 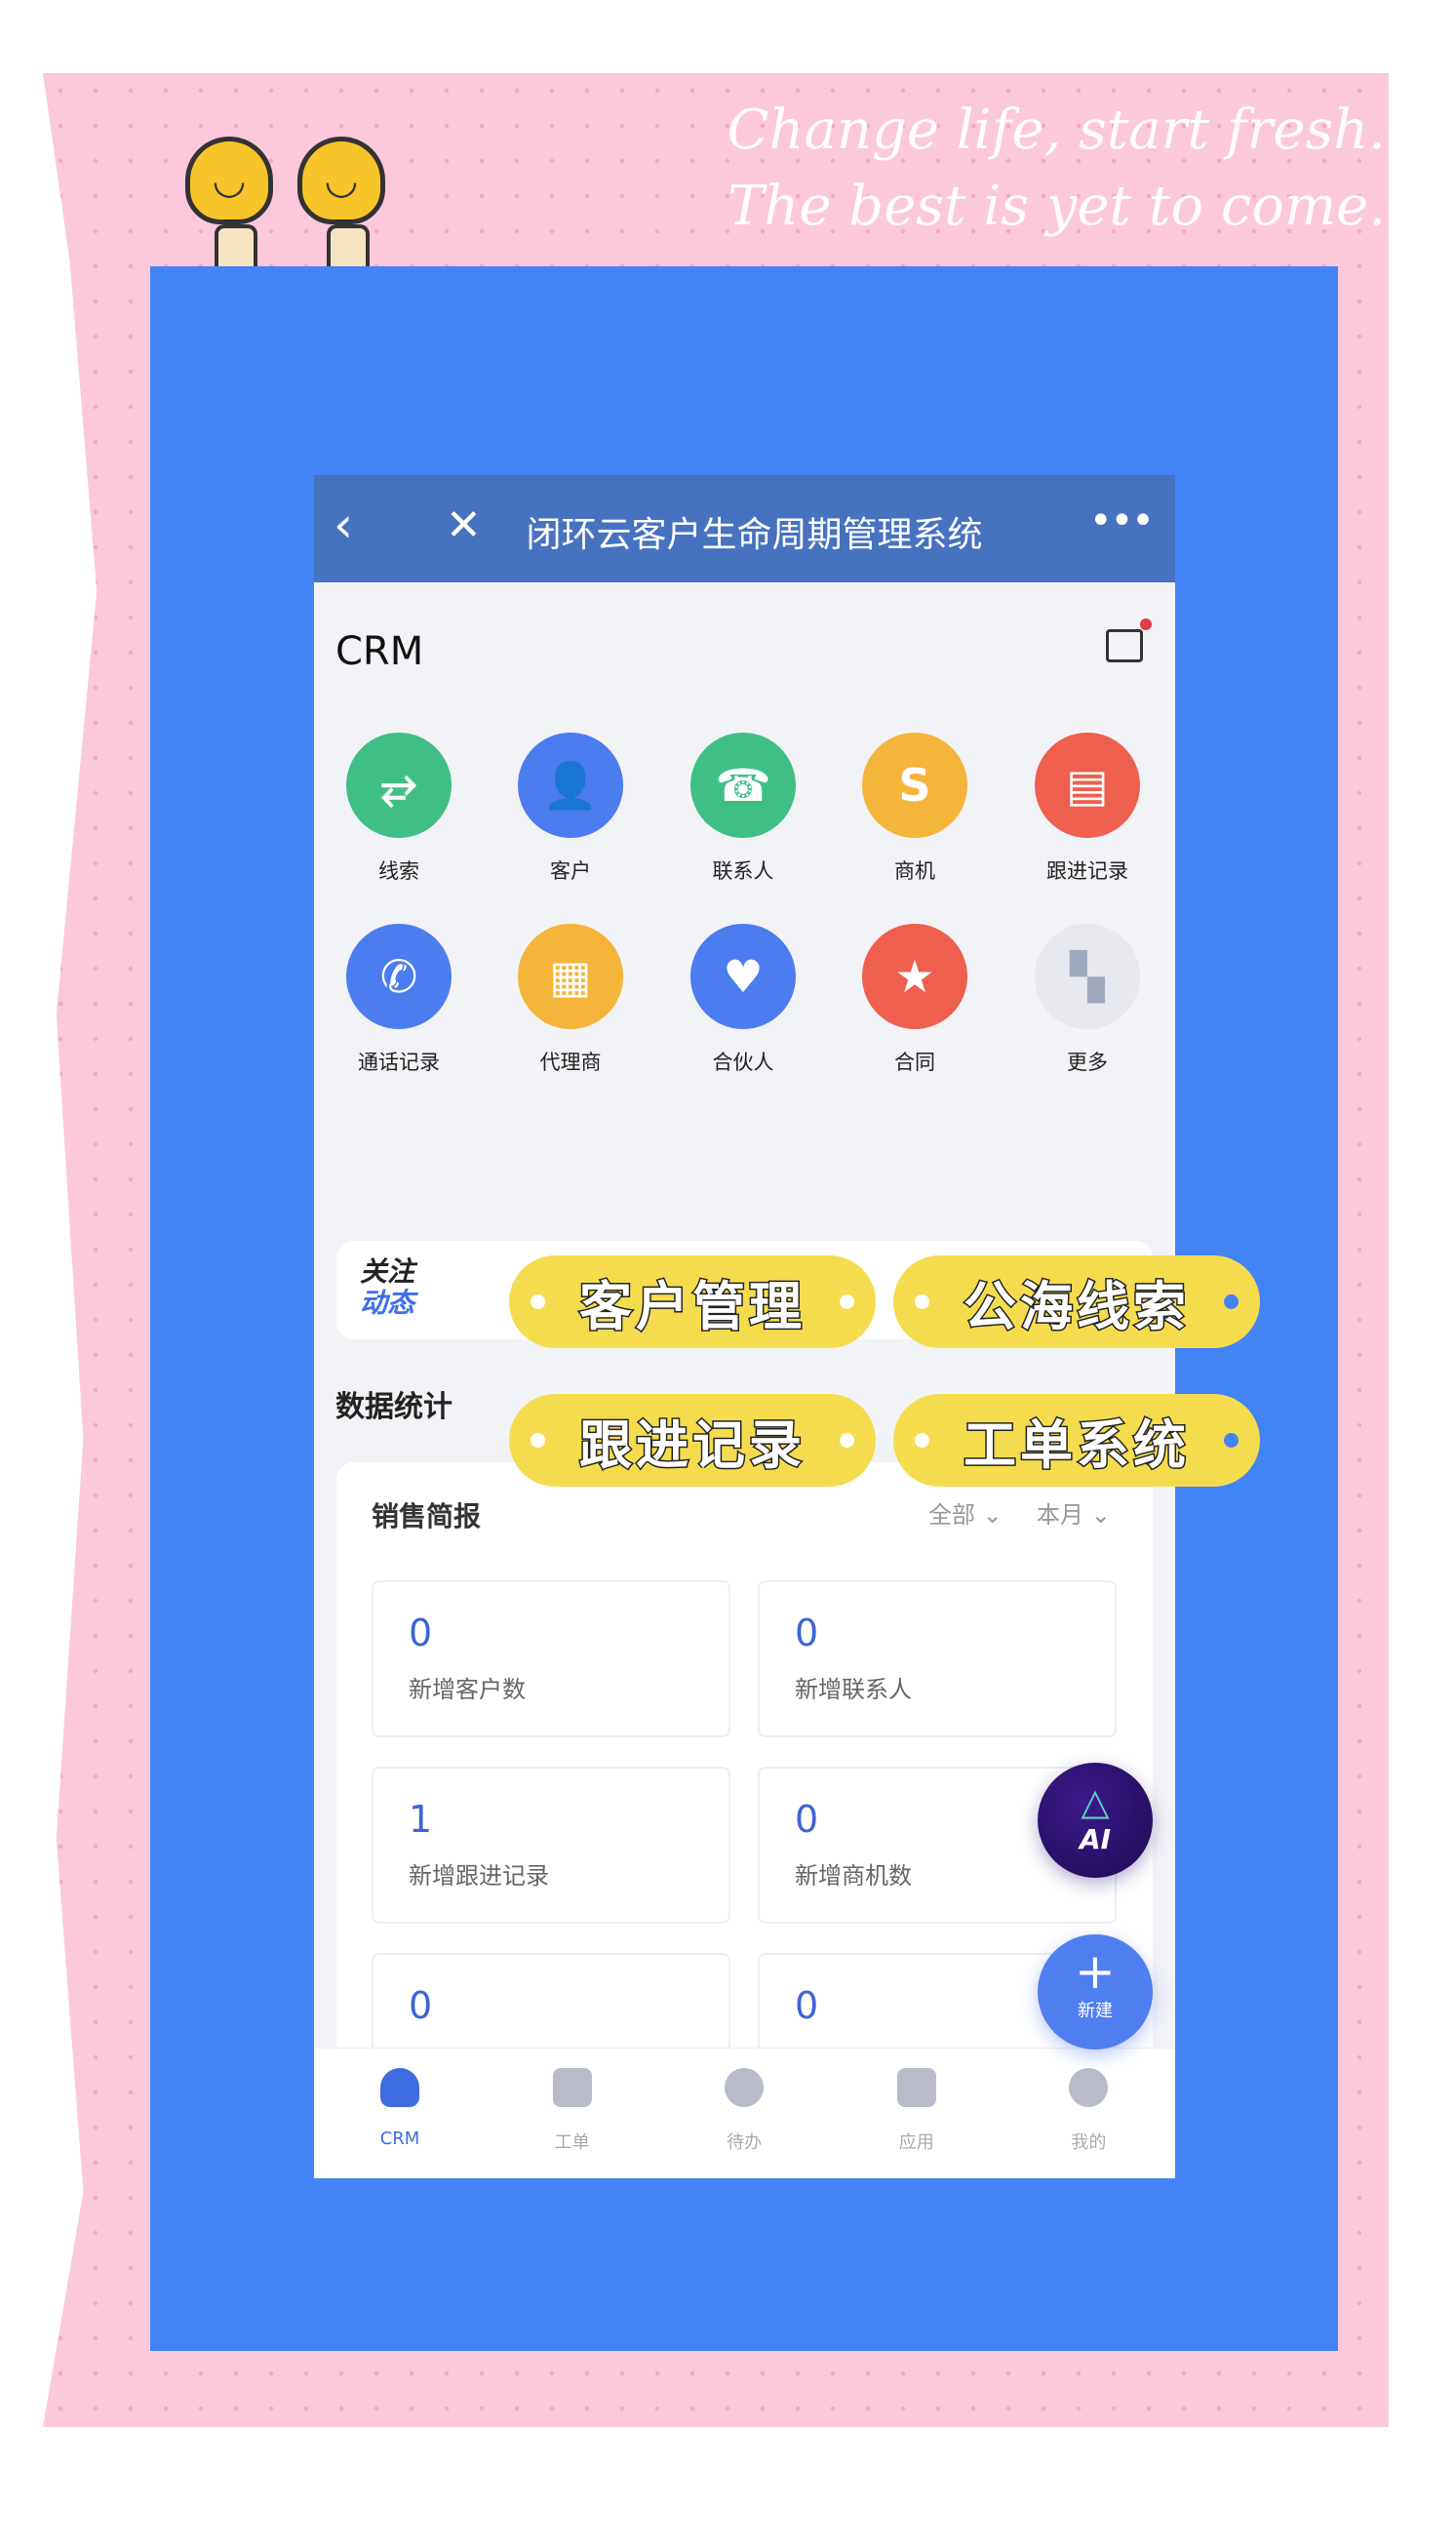 I want to click on scope-value: 全部, so click(x=951, y=1515).